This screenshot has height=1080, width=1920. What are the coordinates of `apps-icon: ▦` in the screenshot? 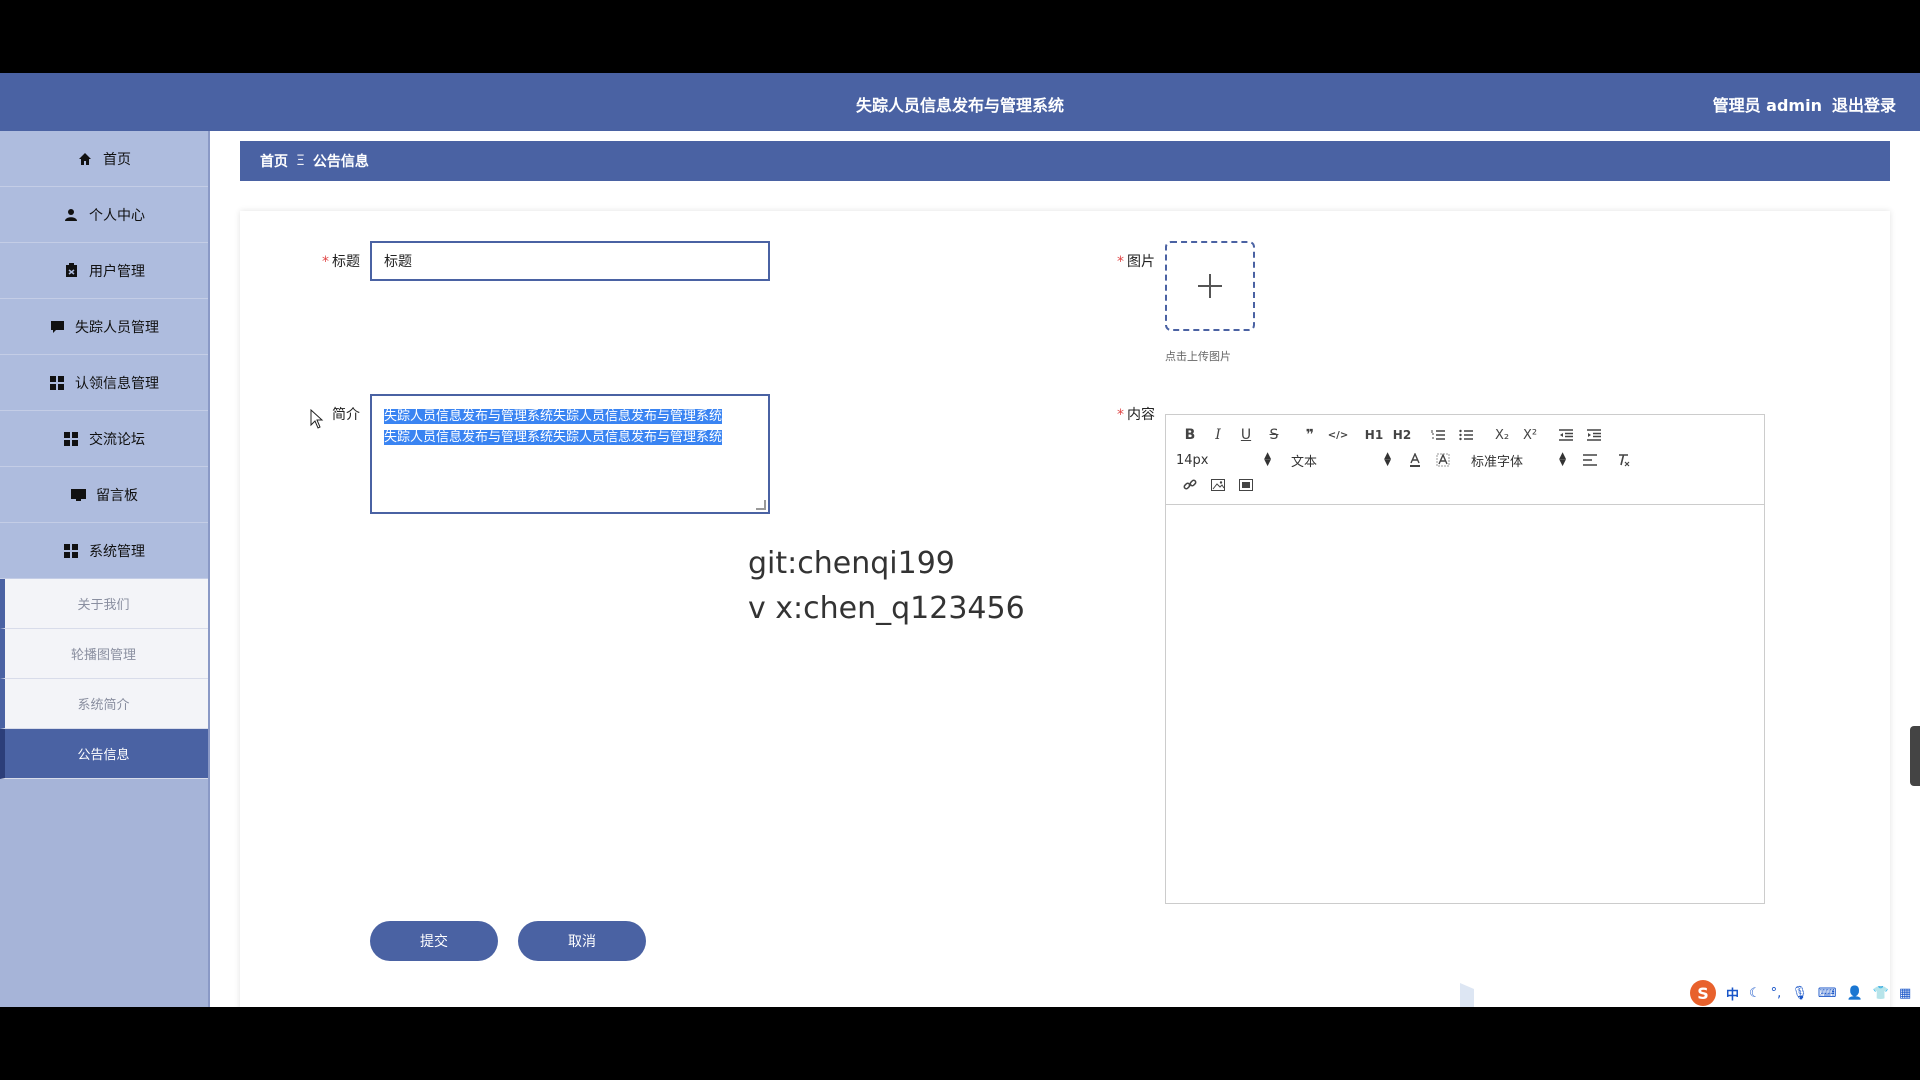 It's located at (1905, 993).